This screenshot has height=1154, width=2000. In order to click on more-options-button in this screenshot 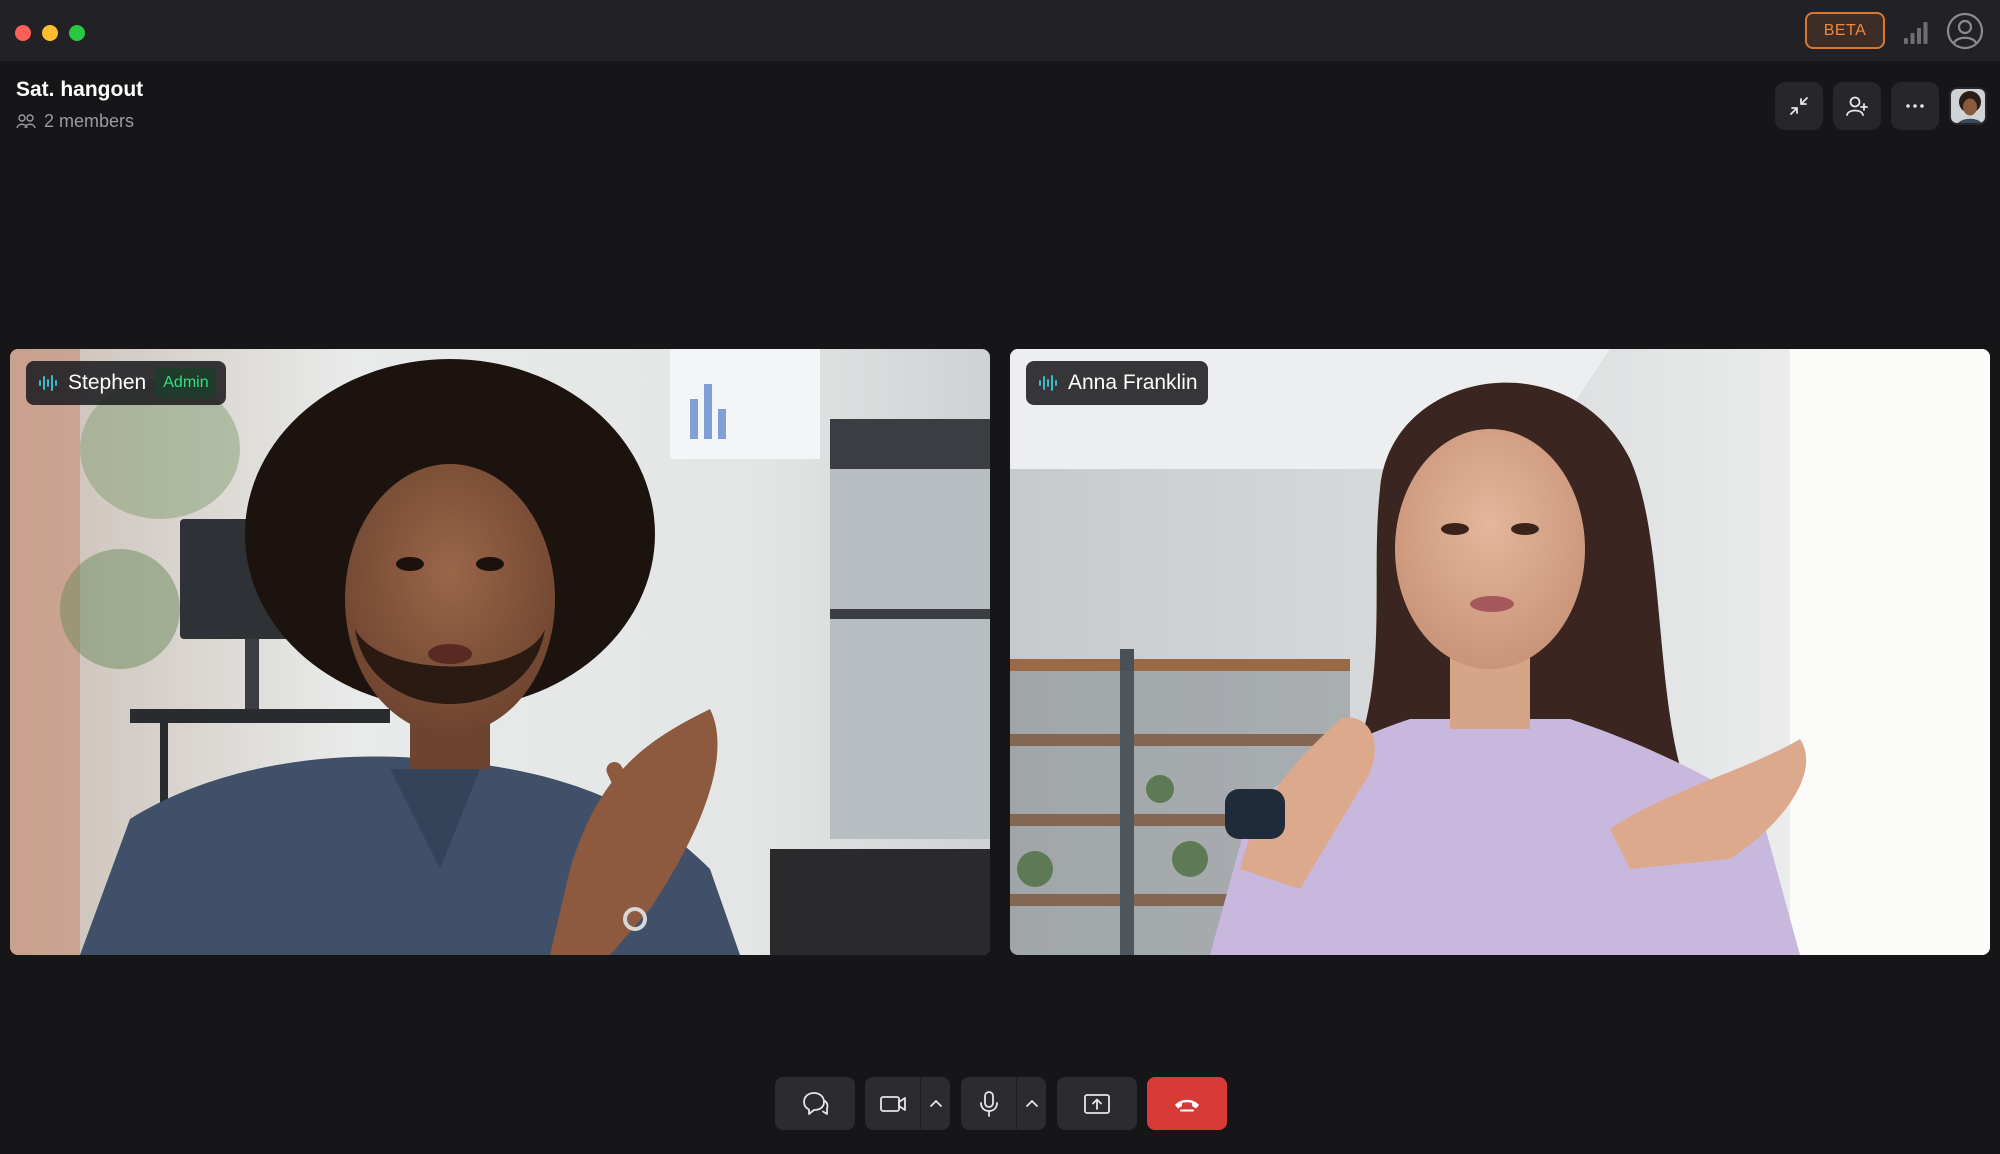, I will do `click(1915, 106)`.